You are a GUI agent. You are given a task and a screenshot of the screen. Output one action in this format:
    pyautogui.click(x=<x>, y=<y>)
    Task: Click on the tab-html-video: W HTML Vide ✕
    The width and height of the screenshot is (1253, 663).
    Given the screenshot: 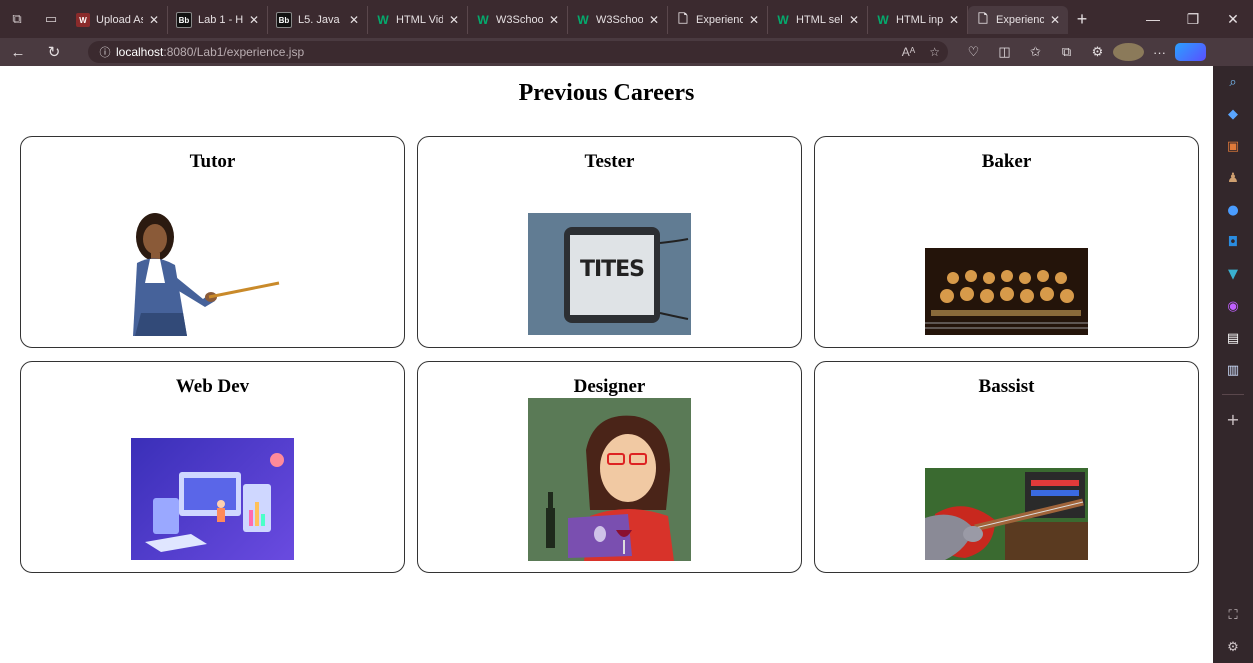 What is the action you would take?
    pyautogui.click(x=418, y=20)
    